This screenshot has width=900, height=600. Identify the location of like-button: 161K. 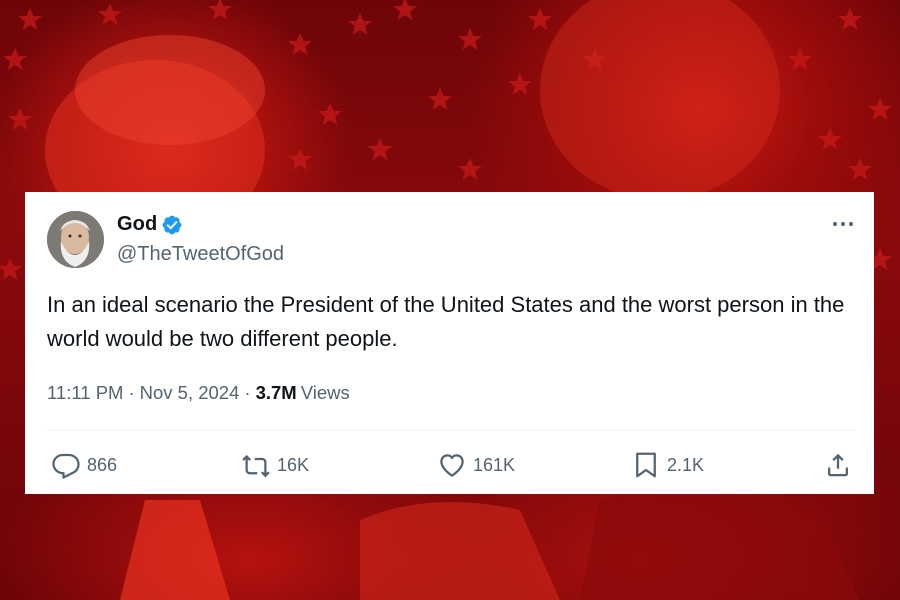
(476, 465).